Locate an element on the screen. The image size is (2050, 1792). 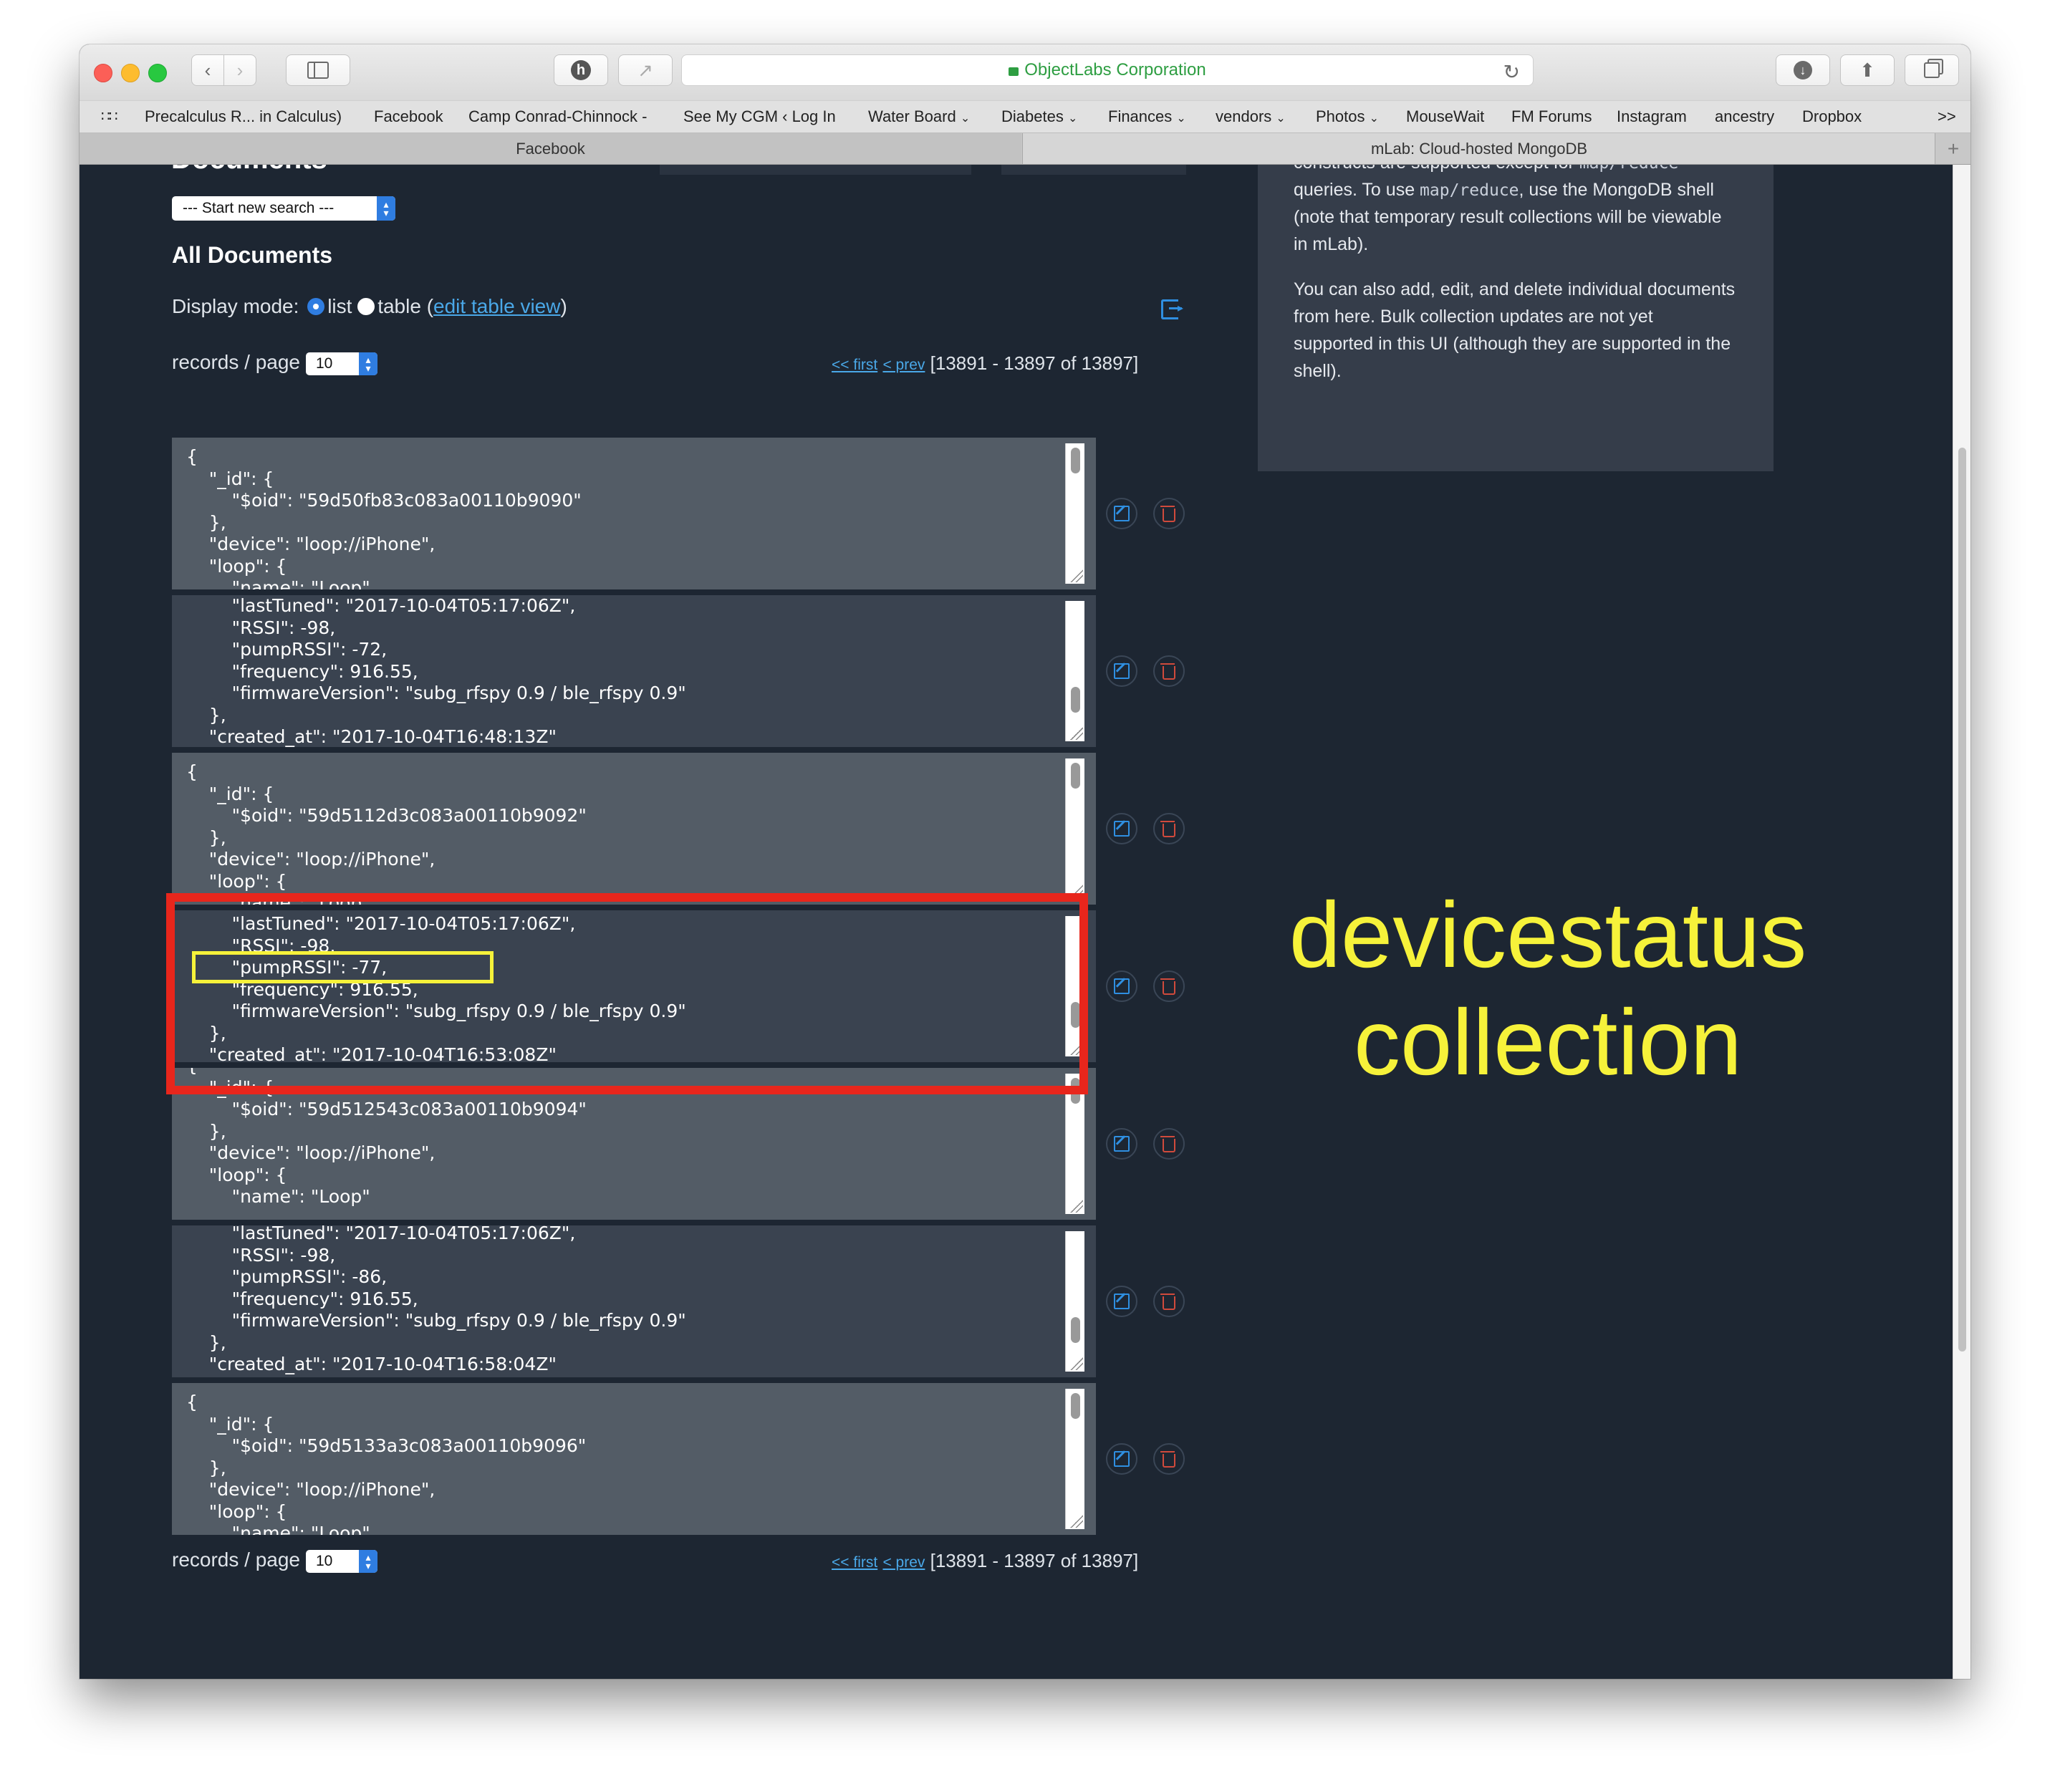
apps-grid-icon: ∷∷ is located at coordinates (109, 116).